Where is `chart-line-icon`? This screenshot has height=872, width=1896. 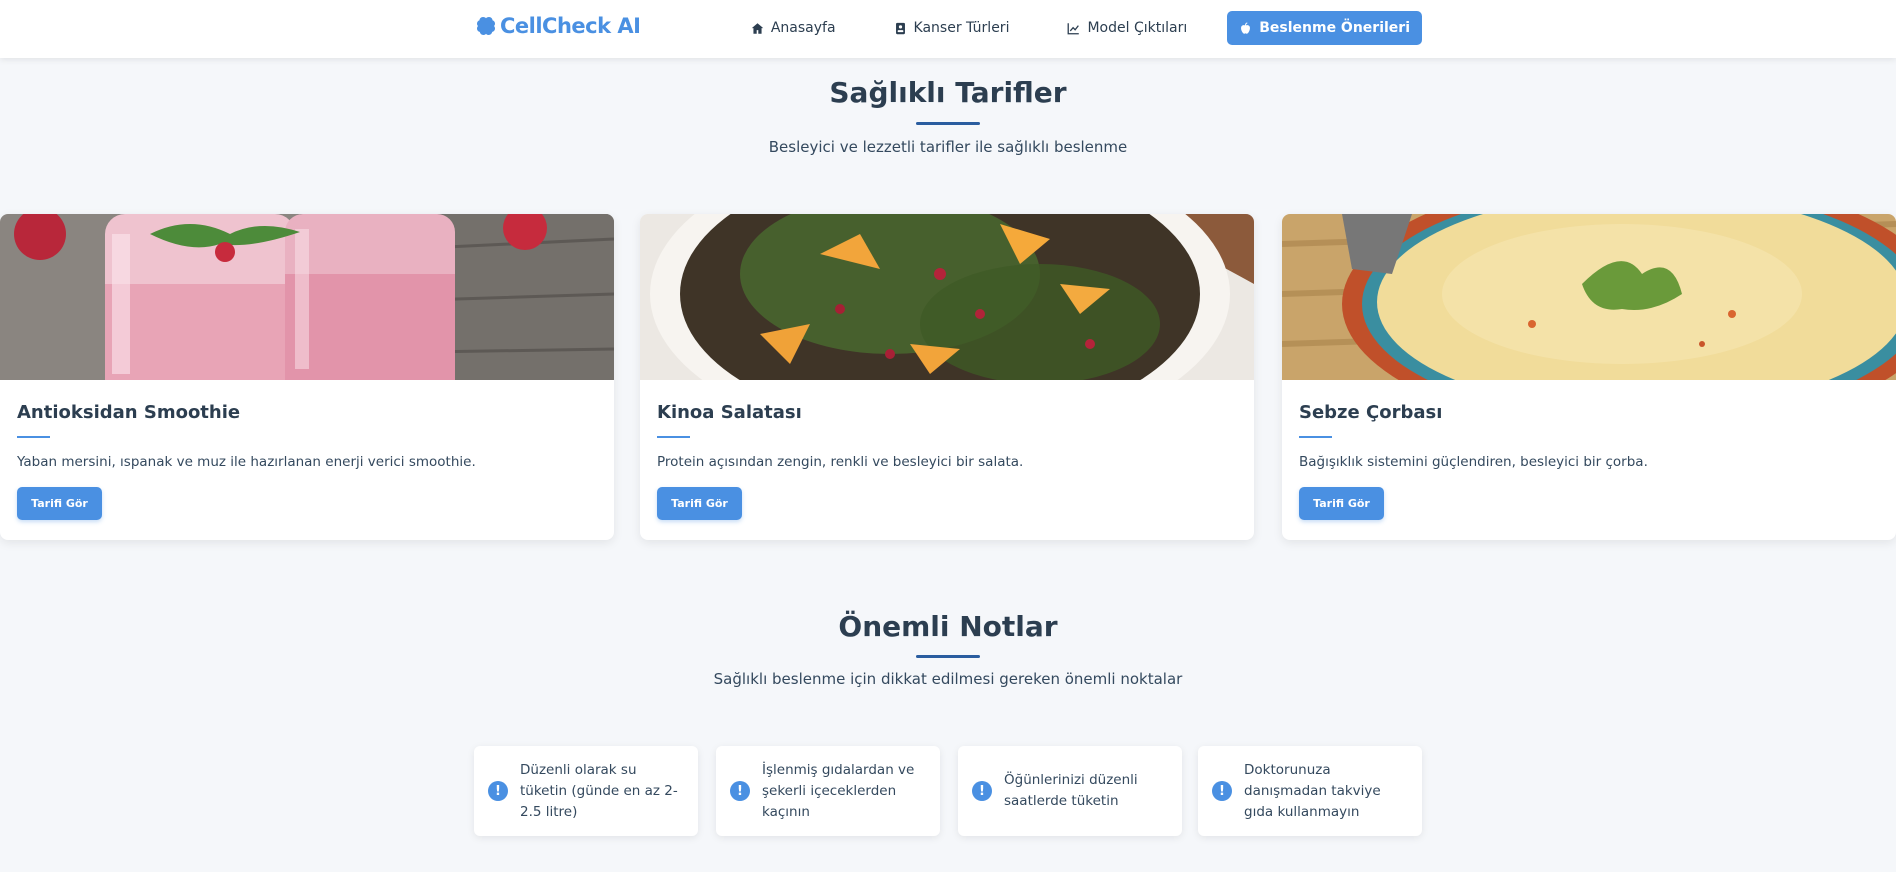
chart-line-icon is located at coordinates (1074, 28).